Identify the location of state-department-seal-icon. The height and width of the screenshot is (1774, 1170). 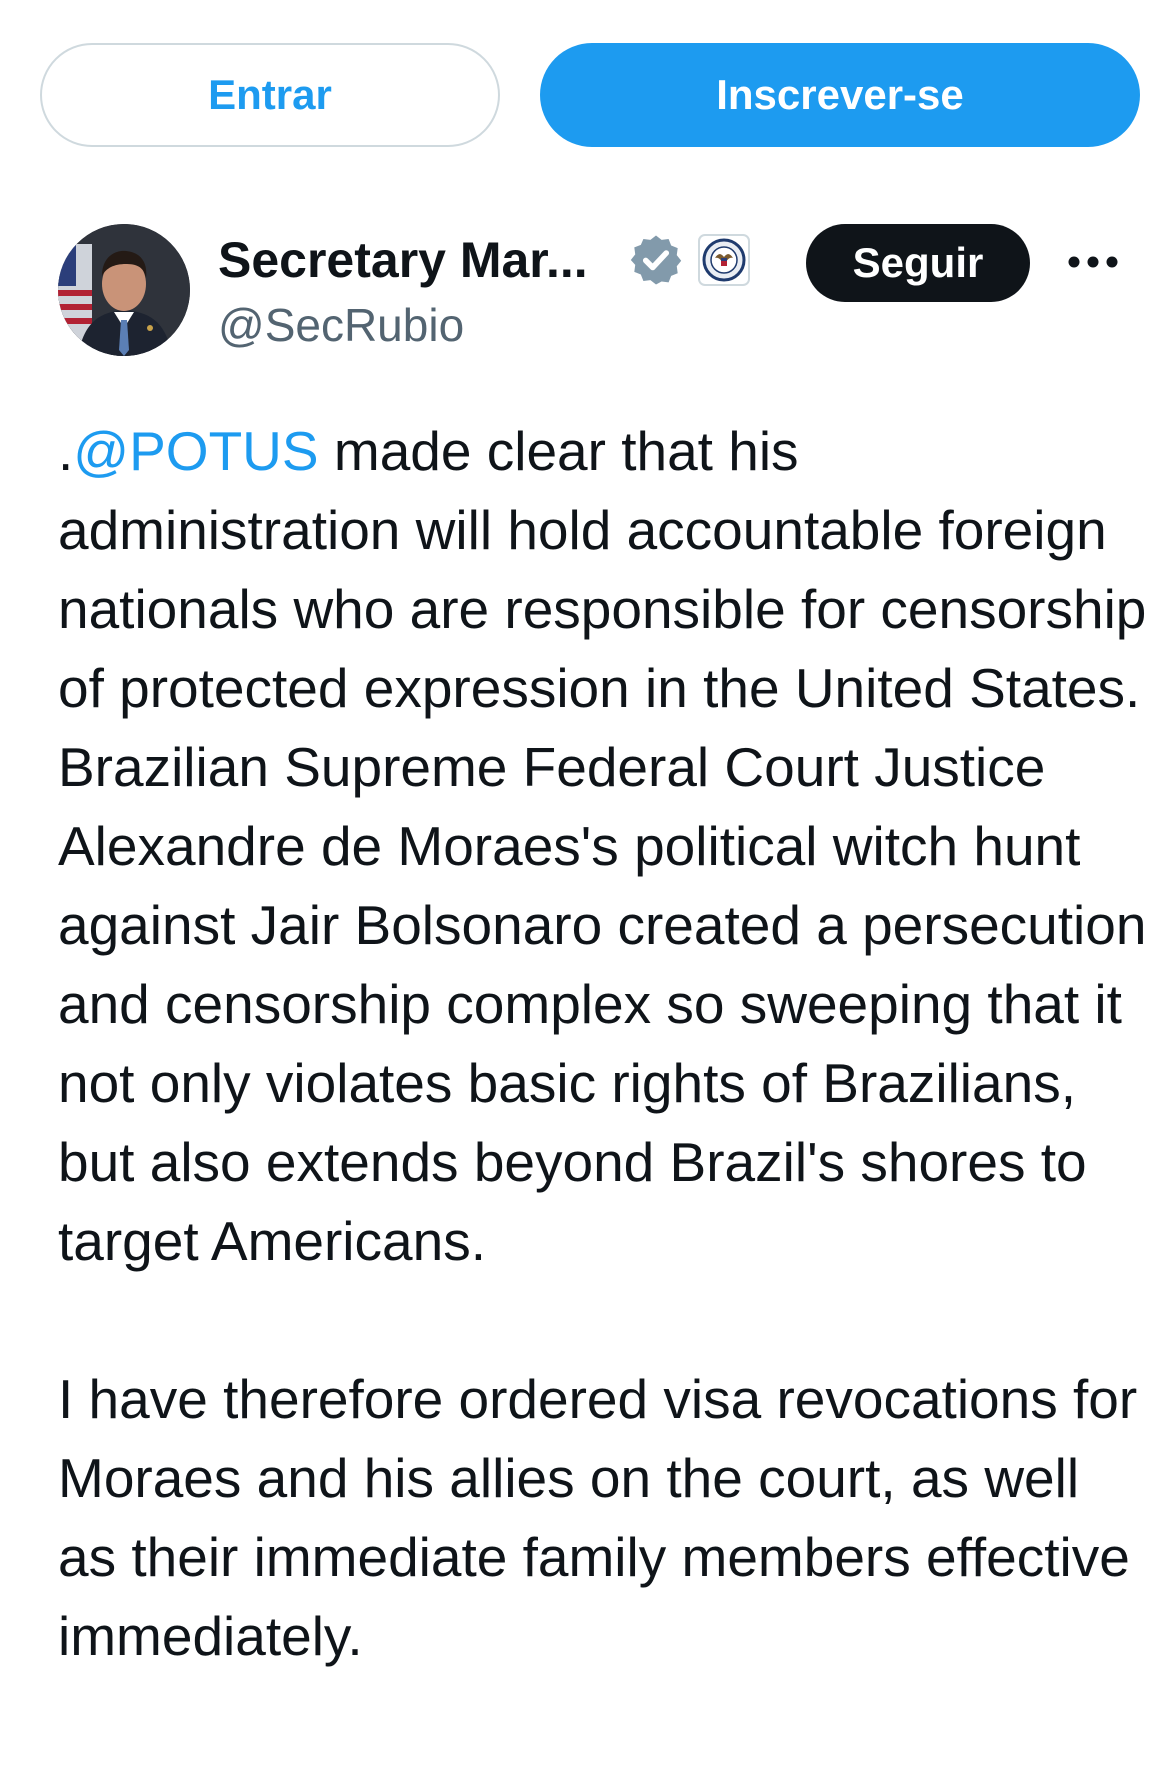
(723, 260).